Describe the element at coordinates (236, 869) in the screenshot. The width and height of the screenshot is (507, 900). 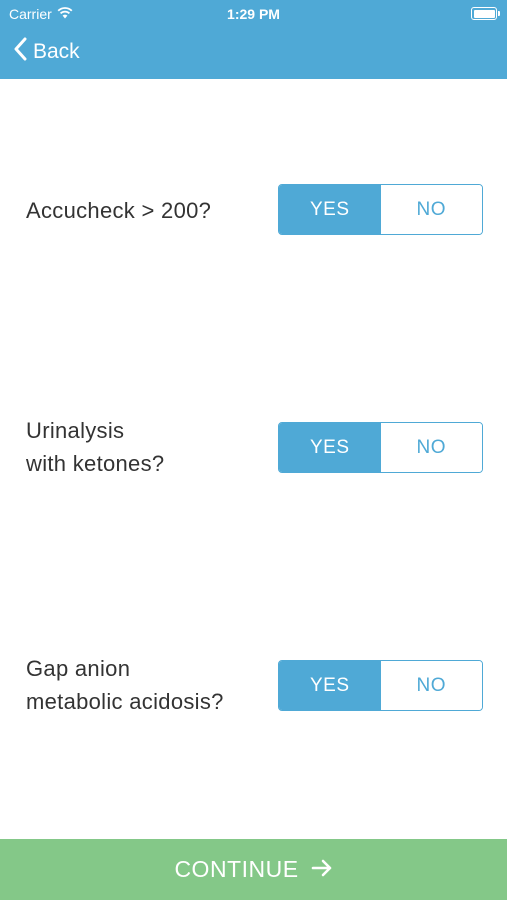
I see `continue-label: CONTINUE` at that location.